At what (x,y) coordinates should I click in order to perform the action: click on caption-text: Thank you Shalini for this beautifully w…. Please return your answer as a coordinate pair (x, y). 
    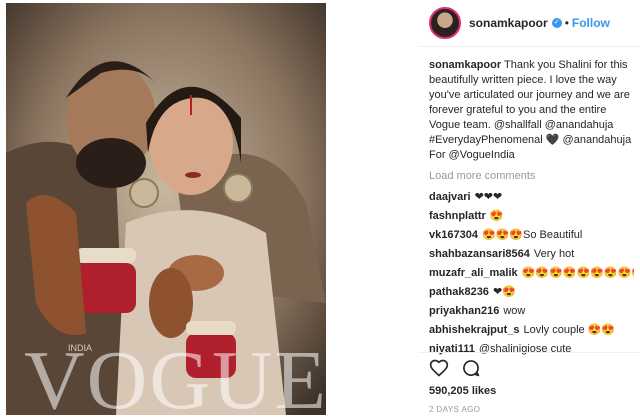
    Looking at the image, I should click on (530, 110).